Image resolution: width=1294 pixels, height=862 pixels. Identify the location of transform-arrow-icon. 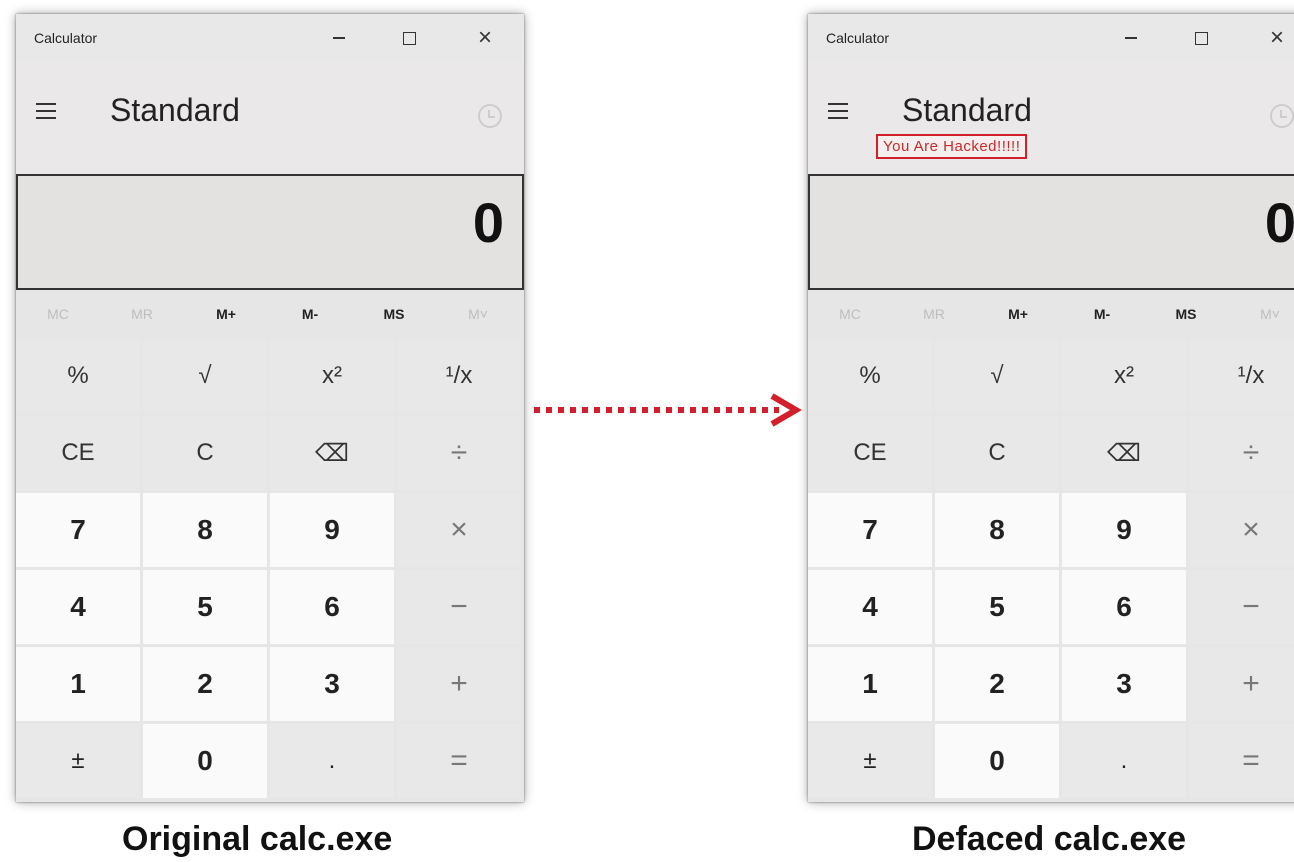
(668, 410).